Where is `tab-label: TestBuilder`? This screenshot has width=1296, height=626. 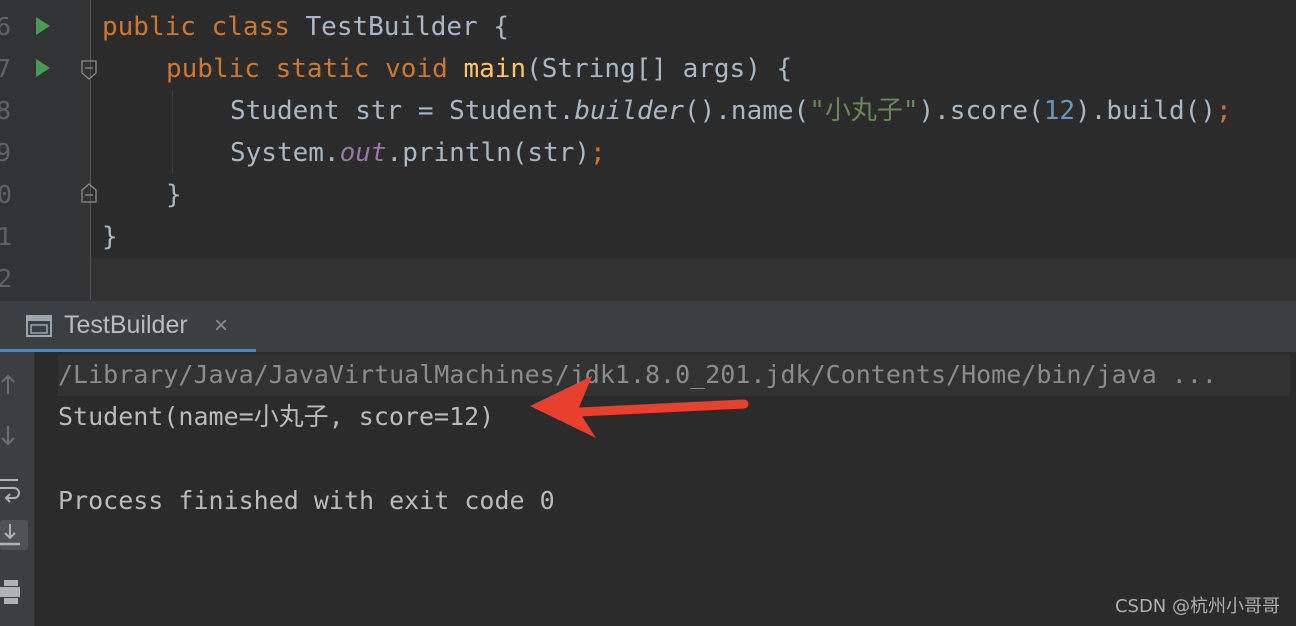
tab-label: TestBuilder is located at coordinates (126, 325).